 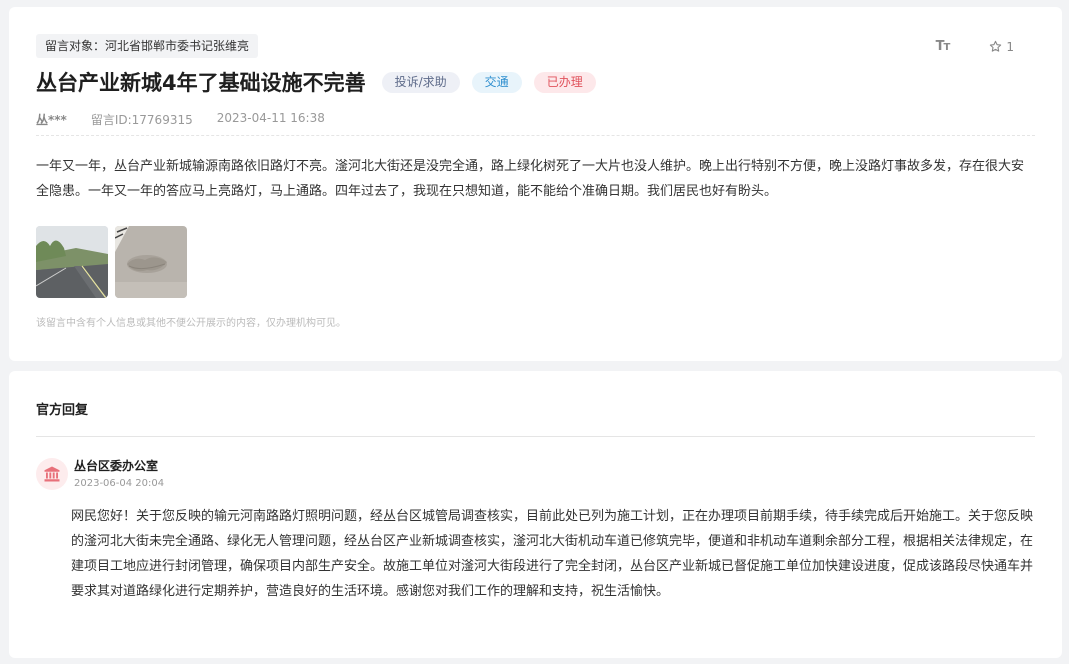 What do you see at coordinates (975, 46) in the screenshot?
I see `message-toolbar: TT 1` at bounding box center [975, 46].